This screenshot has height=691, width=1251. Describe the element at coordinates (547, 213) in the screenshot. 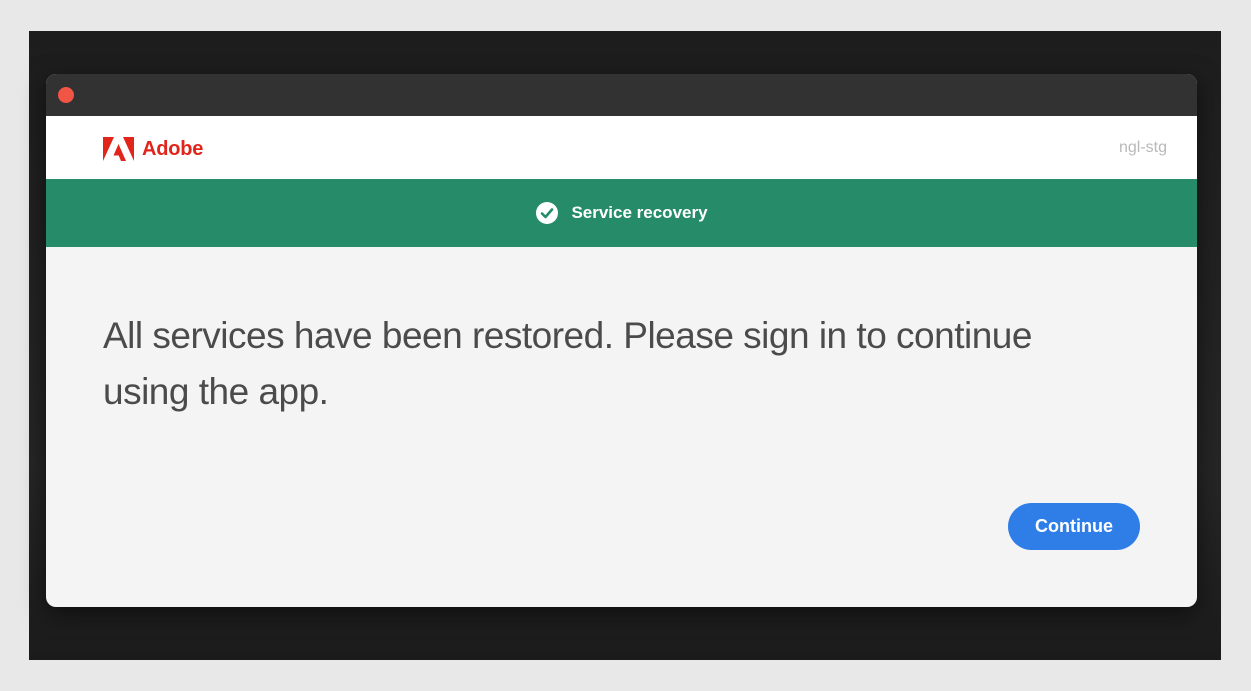

I see `check-circle-icon` at that location.